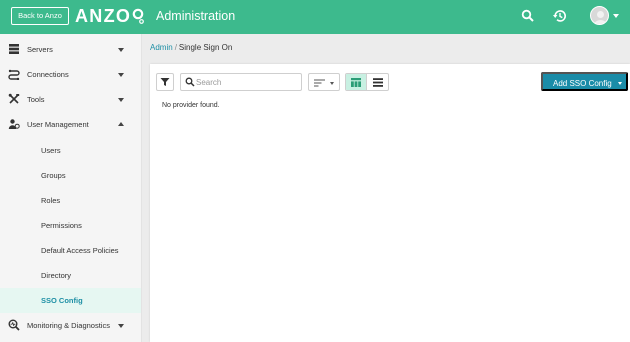  What do you see at coordinates (58, 124) in the screenshot?
I see `sidebar-item-label: User Management` at bounding box center [58, 124].